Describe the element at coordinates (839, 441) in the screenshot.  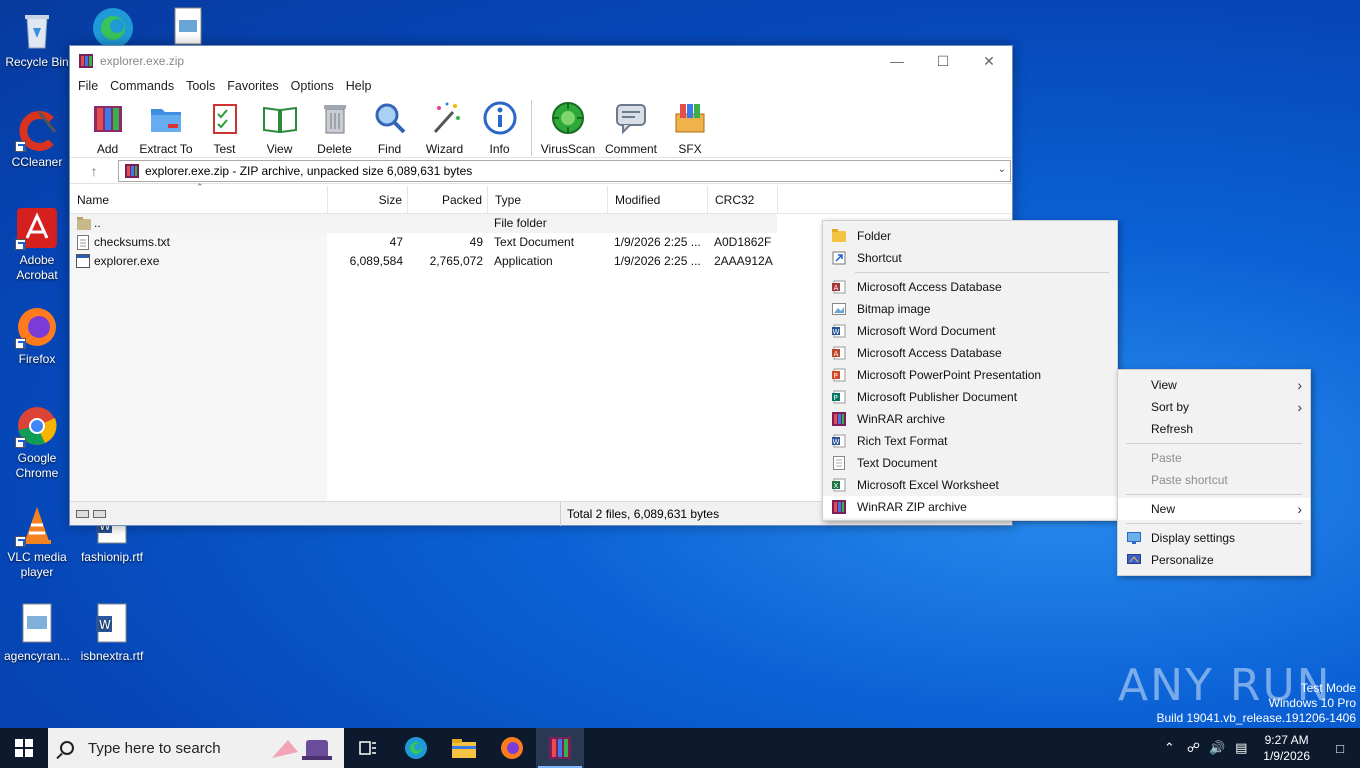
I see `rtf-icon: W` at that location.